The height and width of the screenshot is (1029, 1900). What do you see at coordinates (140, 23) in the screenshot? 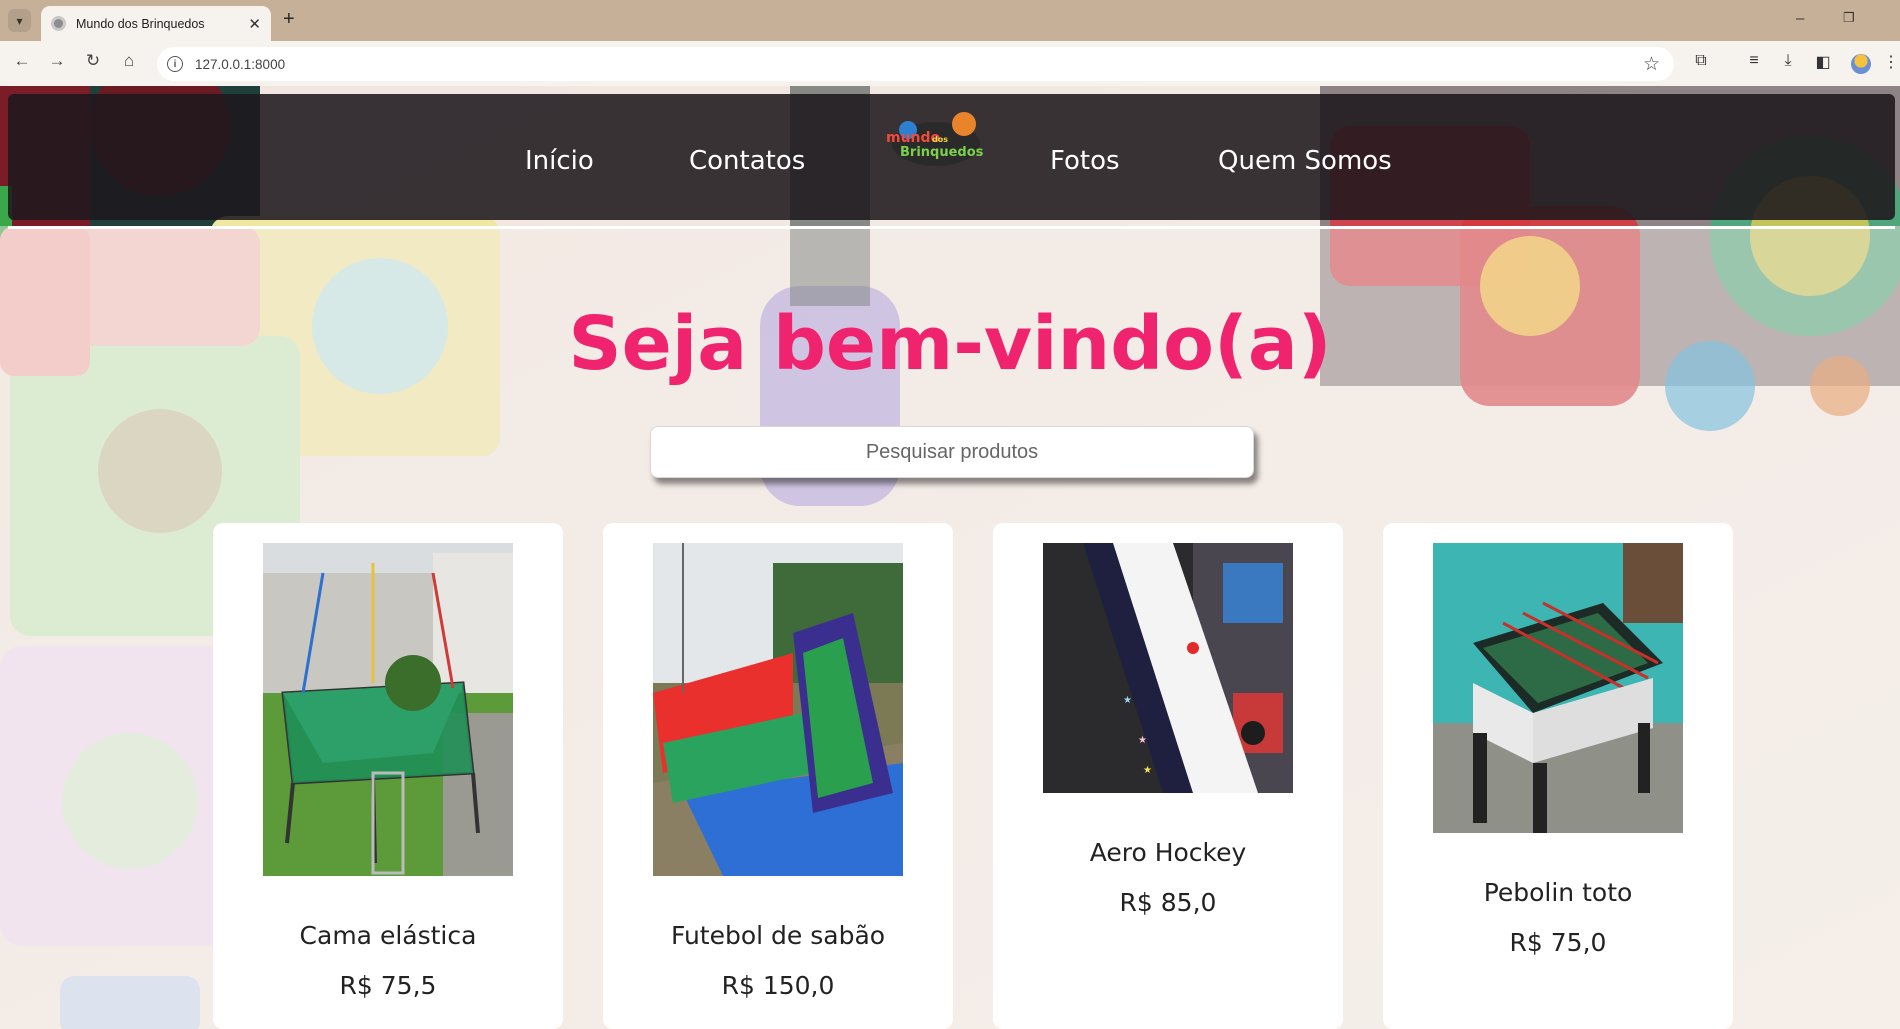
I see `tab-title: Mundo dos Brinquedos` at bounding box center [140, 23].